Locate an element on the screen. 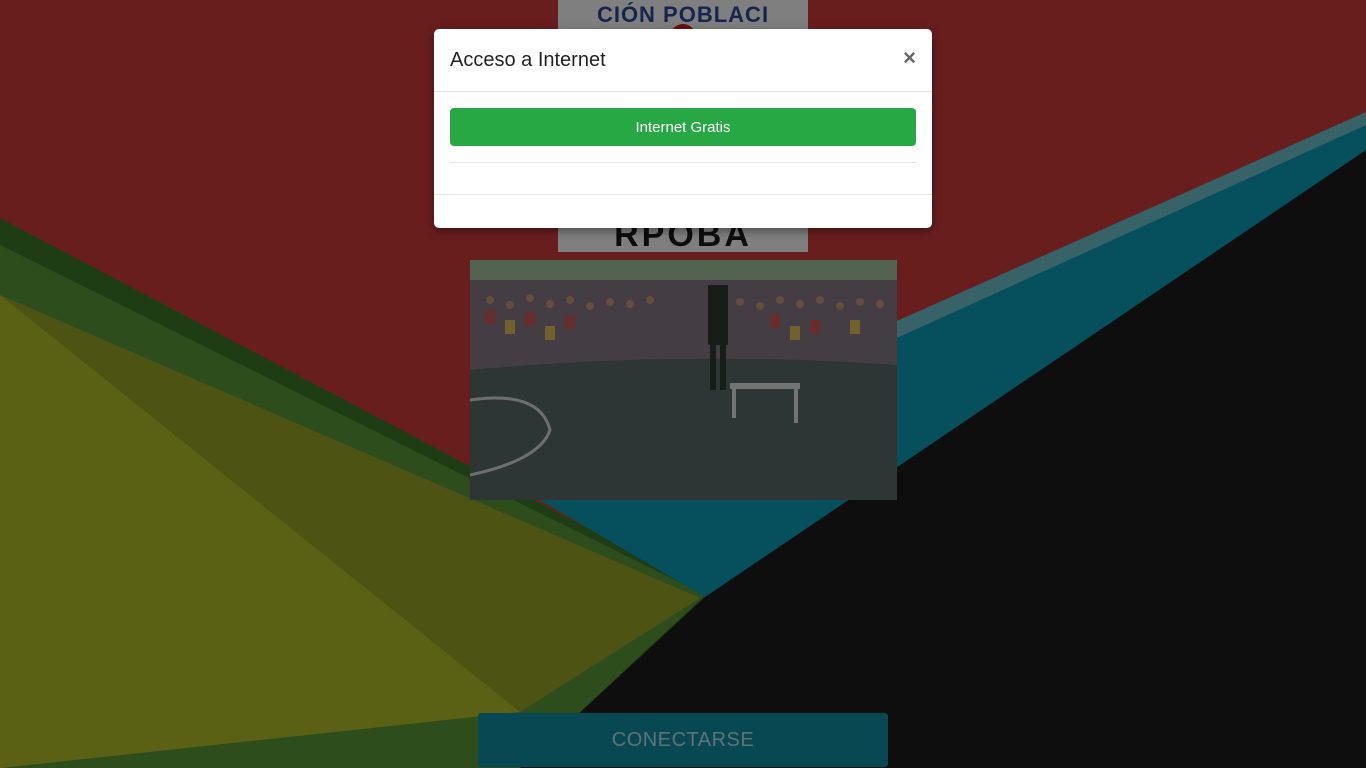 The image size is (1366, 768). modal-divider is located at coordinates (683, 162).